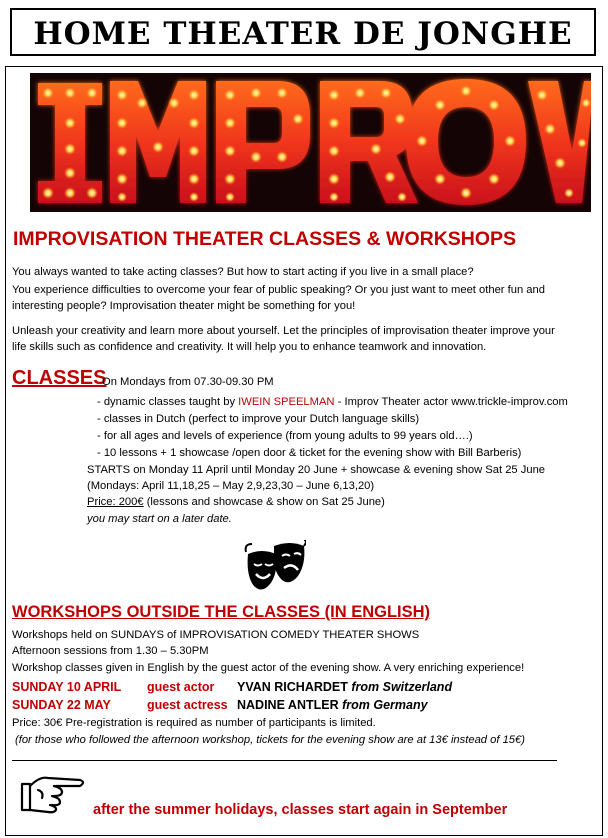  Describe the element at coordinates (61, 705) in the screenshot. I see `session-date: SUNDAY 22 MAY` at that location.